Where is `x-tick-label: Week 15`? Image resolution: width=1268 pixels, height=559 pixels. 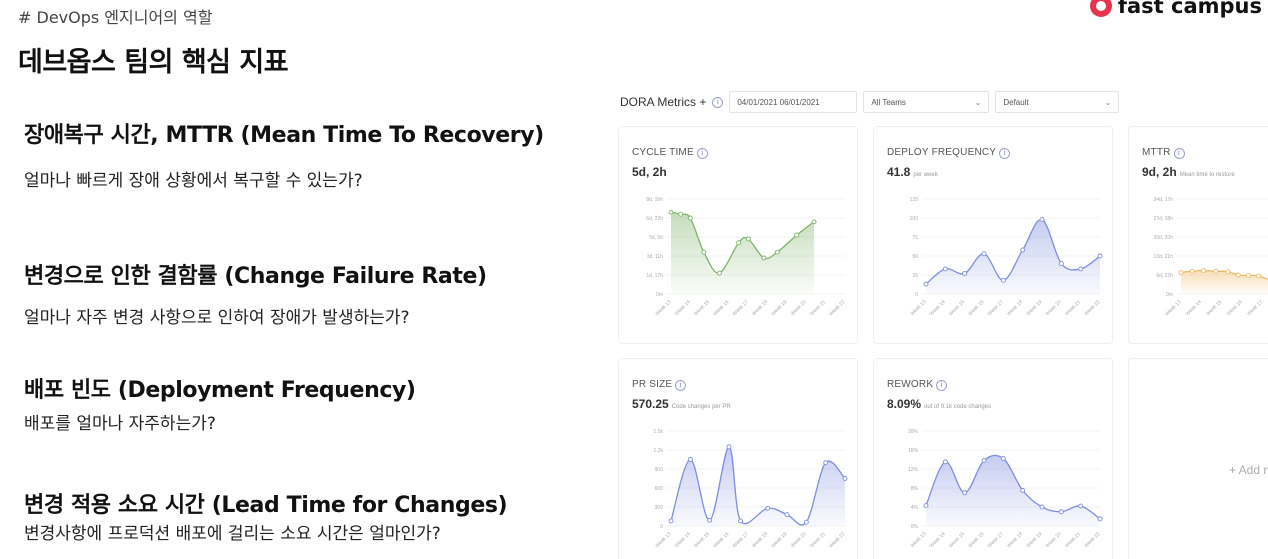 x-tick-label: Week 15 is located at coordinates (957, 540).